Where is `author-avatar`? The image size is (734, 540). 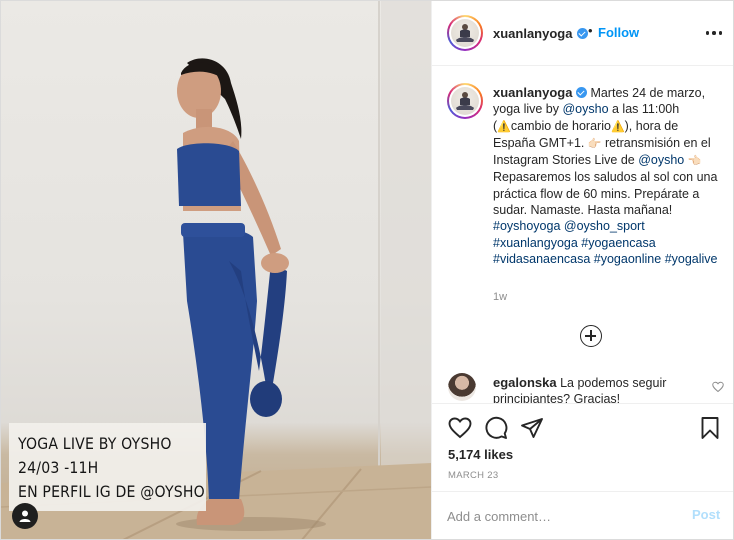 author-avatar is located at coordinates (465, 33).